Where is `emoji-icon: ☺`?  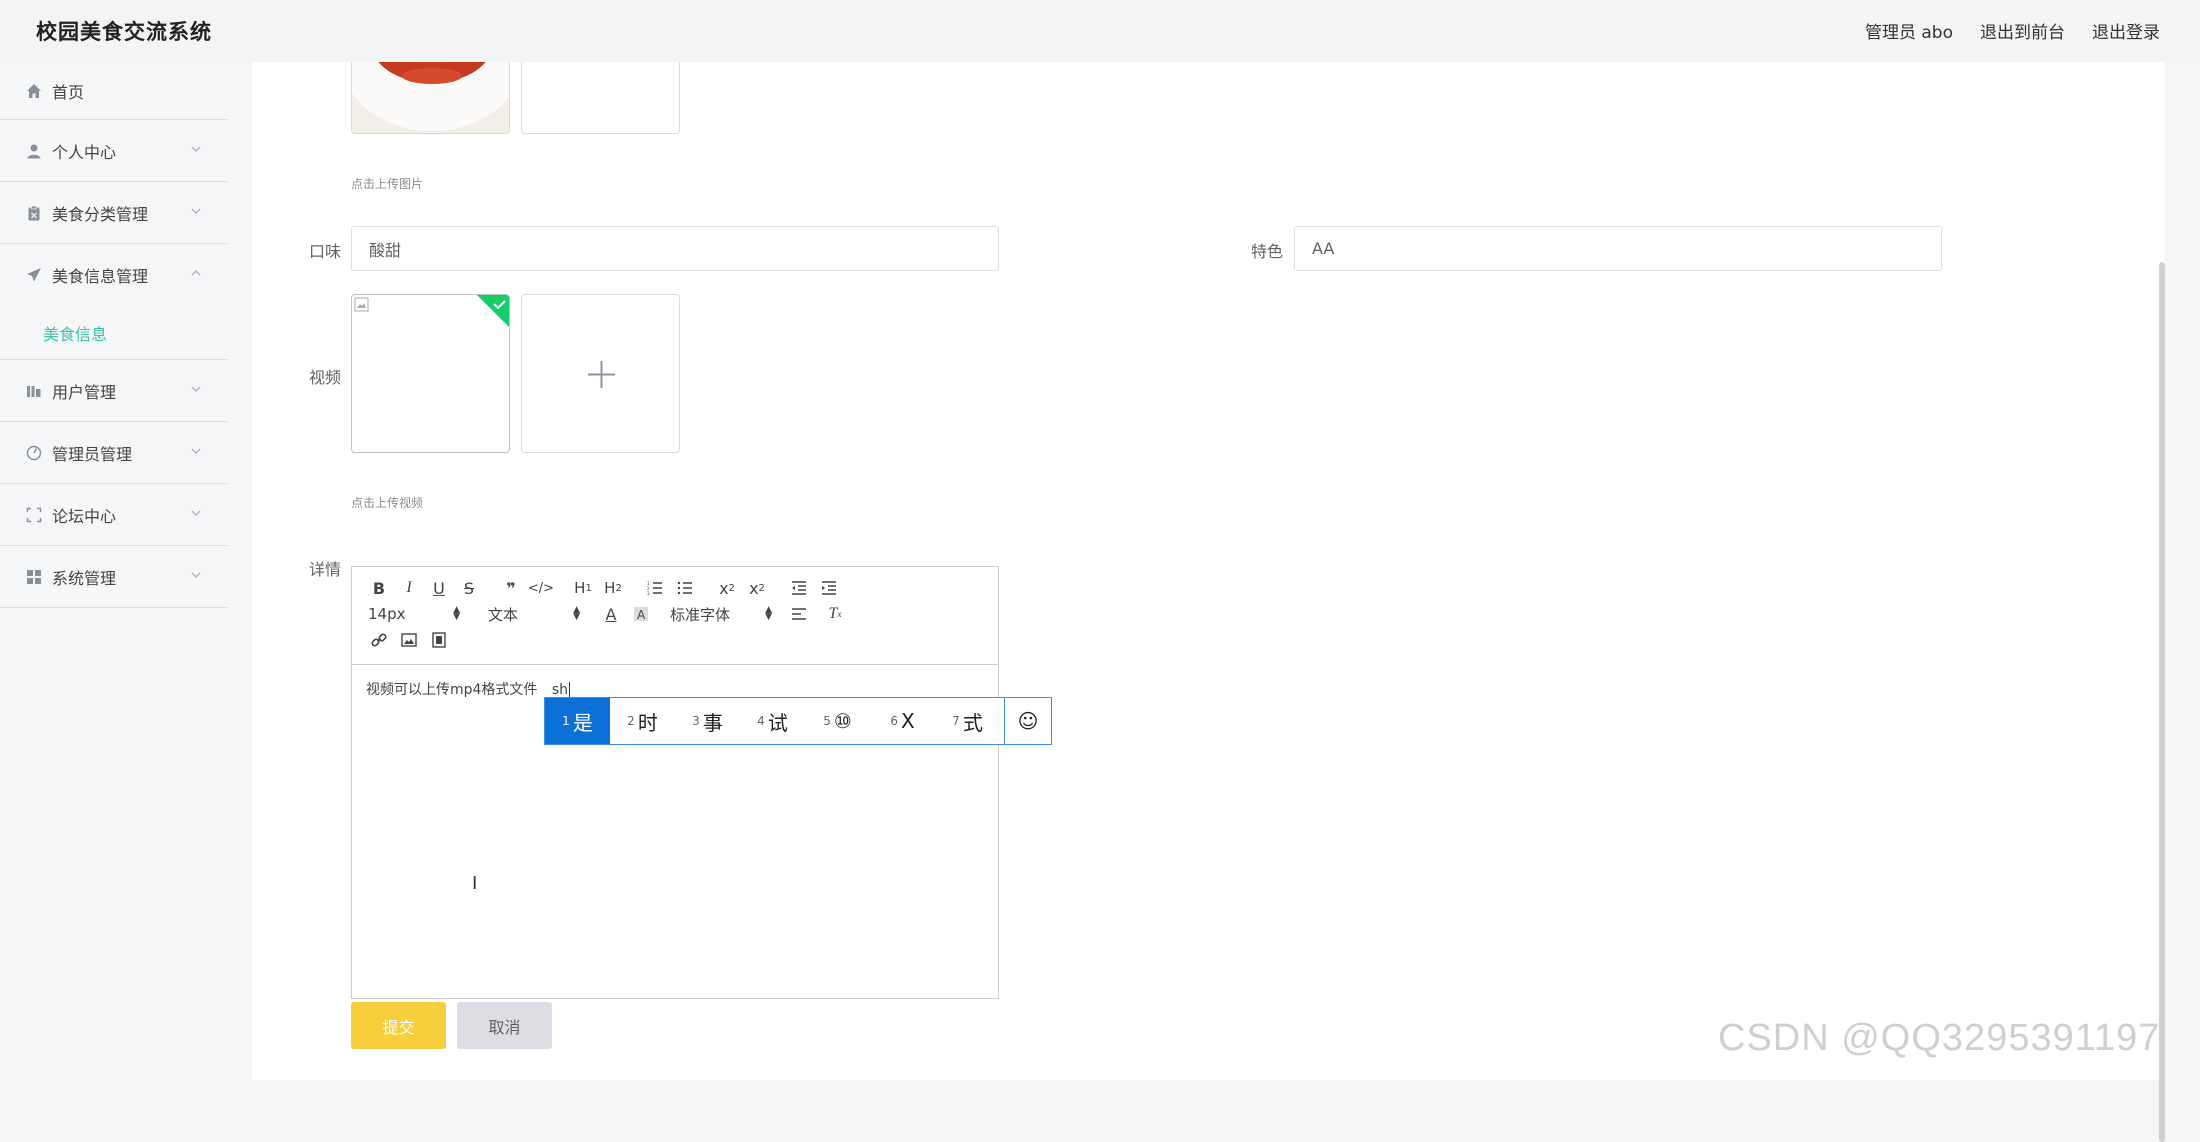
emoji-icon: ☺ is located at coordinates (1027, 721).